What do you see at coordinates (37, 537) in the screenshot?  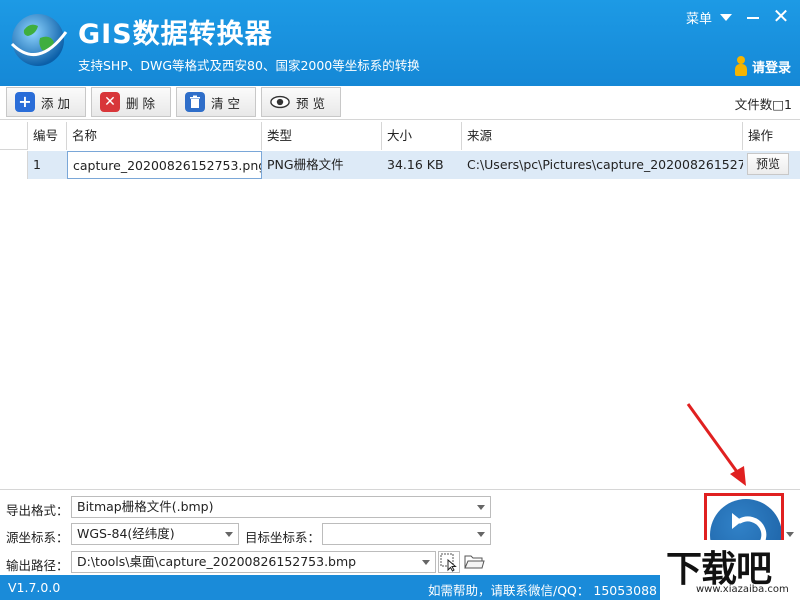 I see `source-crs-label: 源坐标系：` at bounding box center [37, 537].